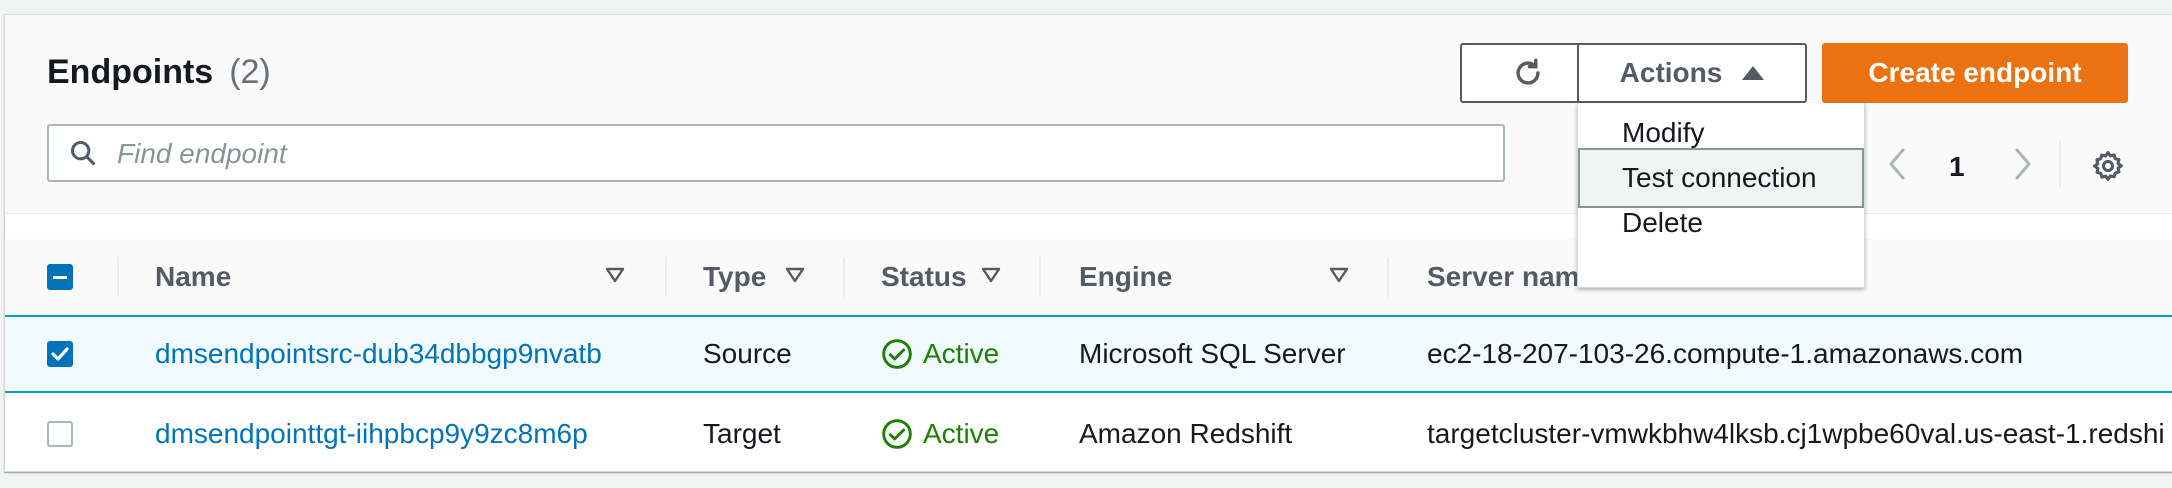 The height and width of the screenshot is (488, 2172). I want to click on checkmark-icon, so click(60, 354).